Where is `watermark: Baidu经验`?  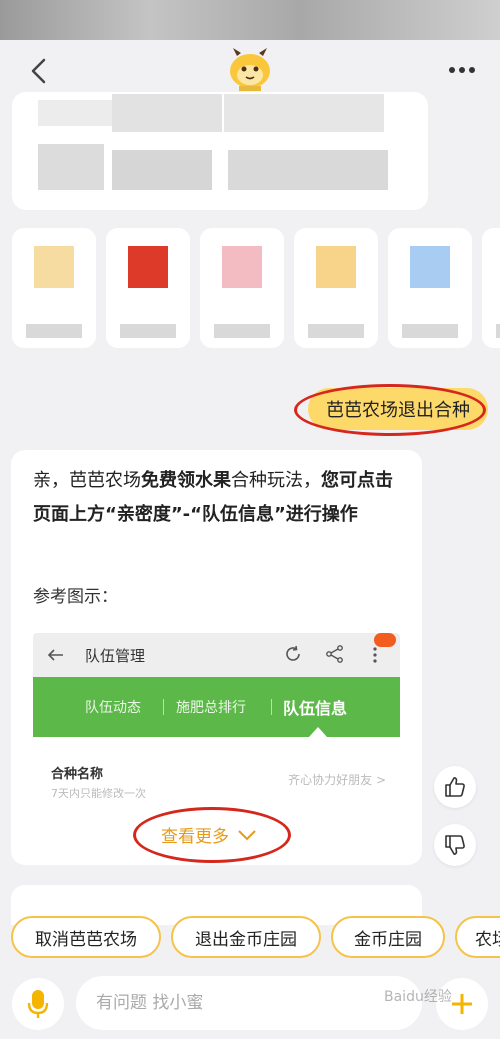
watermark: Baidu经验 is located at coordinates (418, 997).